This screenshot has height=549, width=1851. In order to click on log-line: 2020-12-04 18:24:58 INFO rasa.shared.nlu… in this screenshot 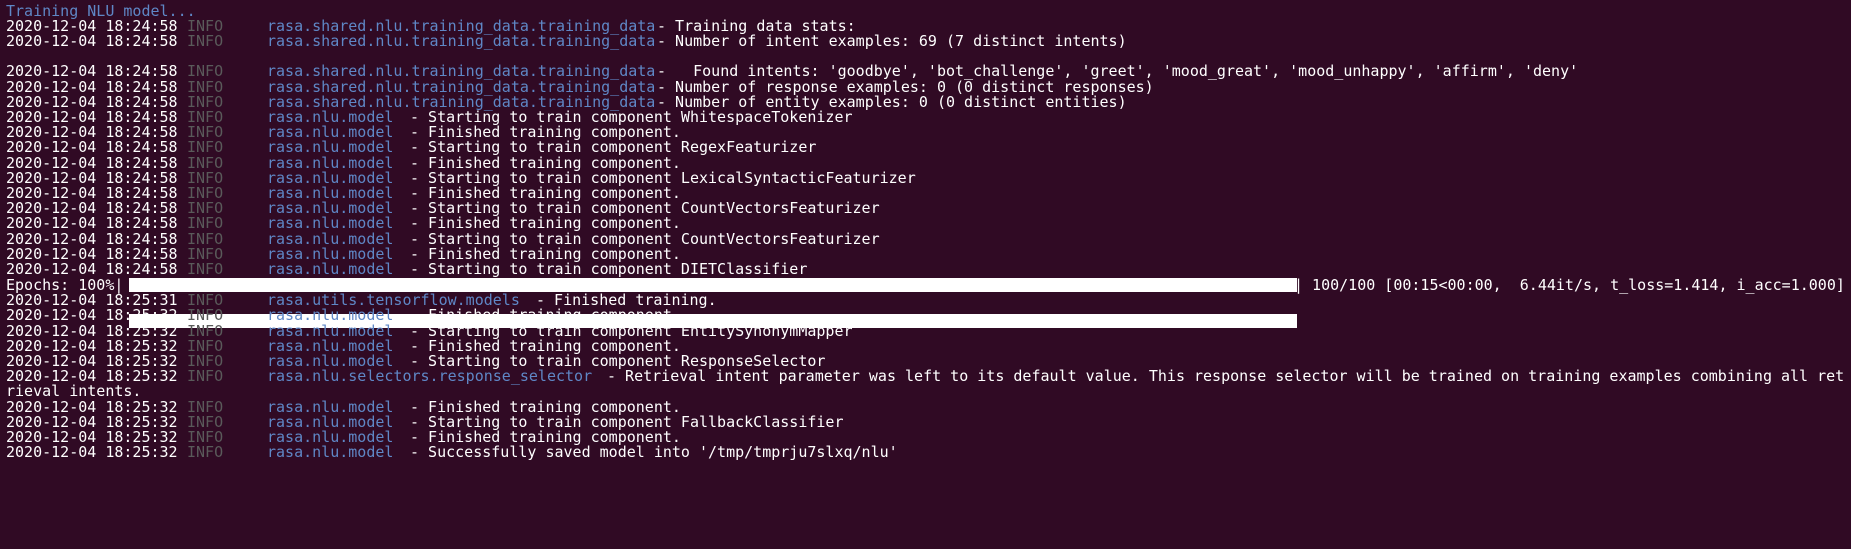, I will do `click(566, 41)`.